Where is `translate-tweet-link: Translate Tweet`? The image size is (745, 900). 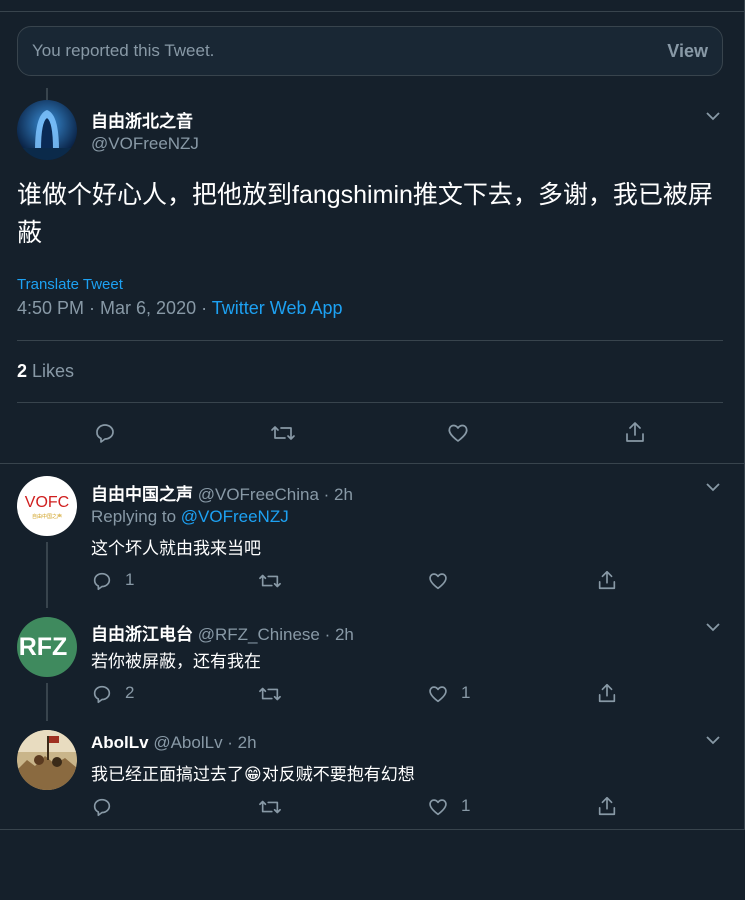 translate-tweet-link: Translate Tweet is located at coordinates (70, 284).